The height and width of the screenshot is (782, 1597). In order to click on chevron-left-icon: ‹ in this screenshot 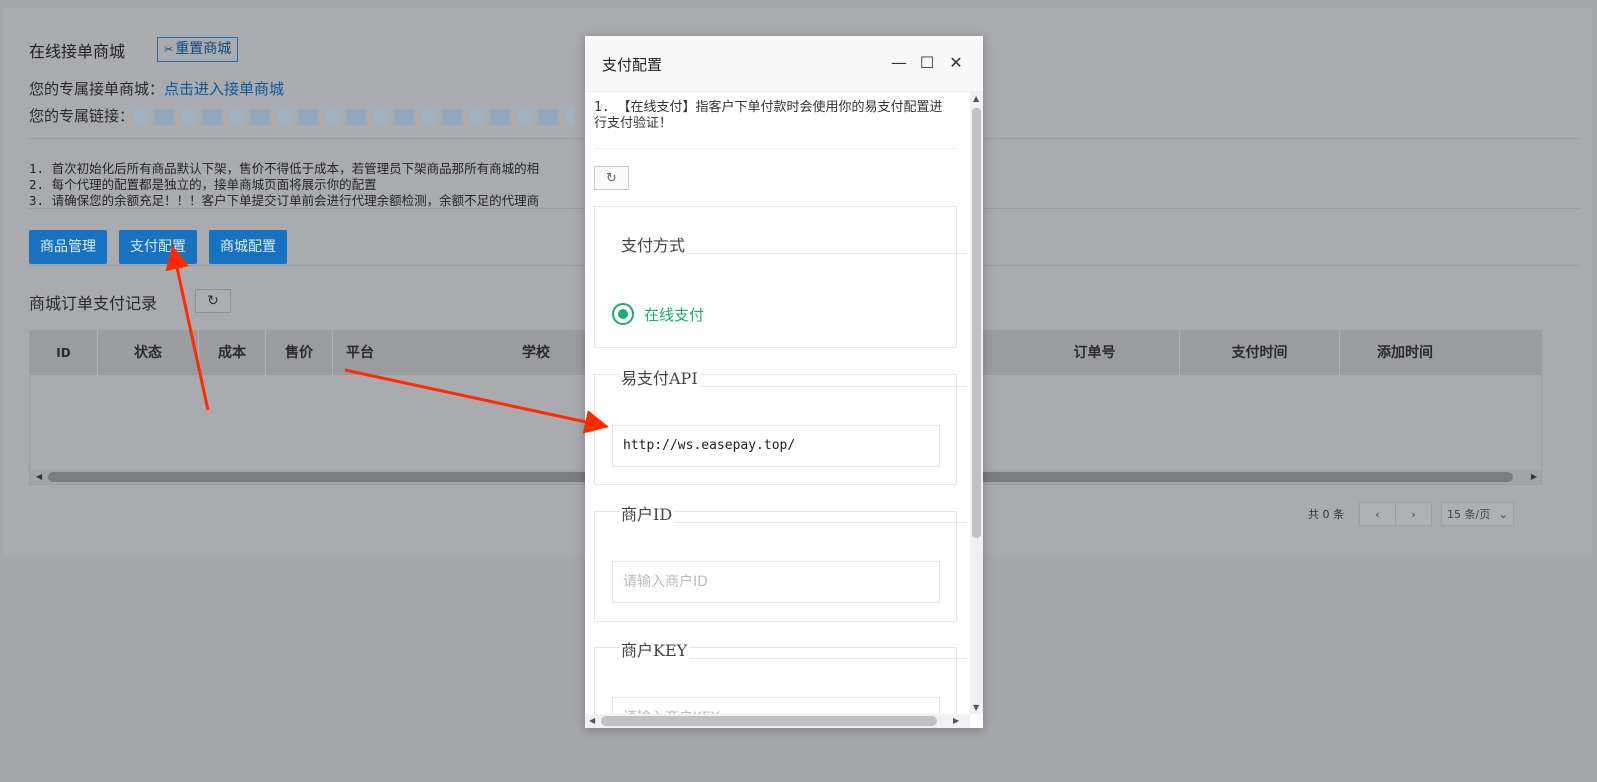, I will do `click(1377, 514)`.